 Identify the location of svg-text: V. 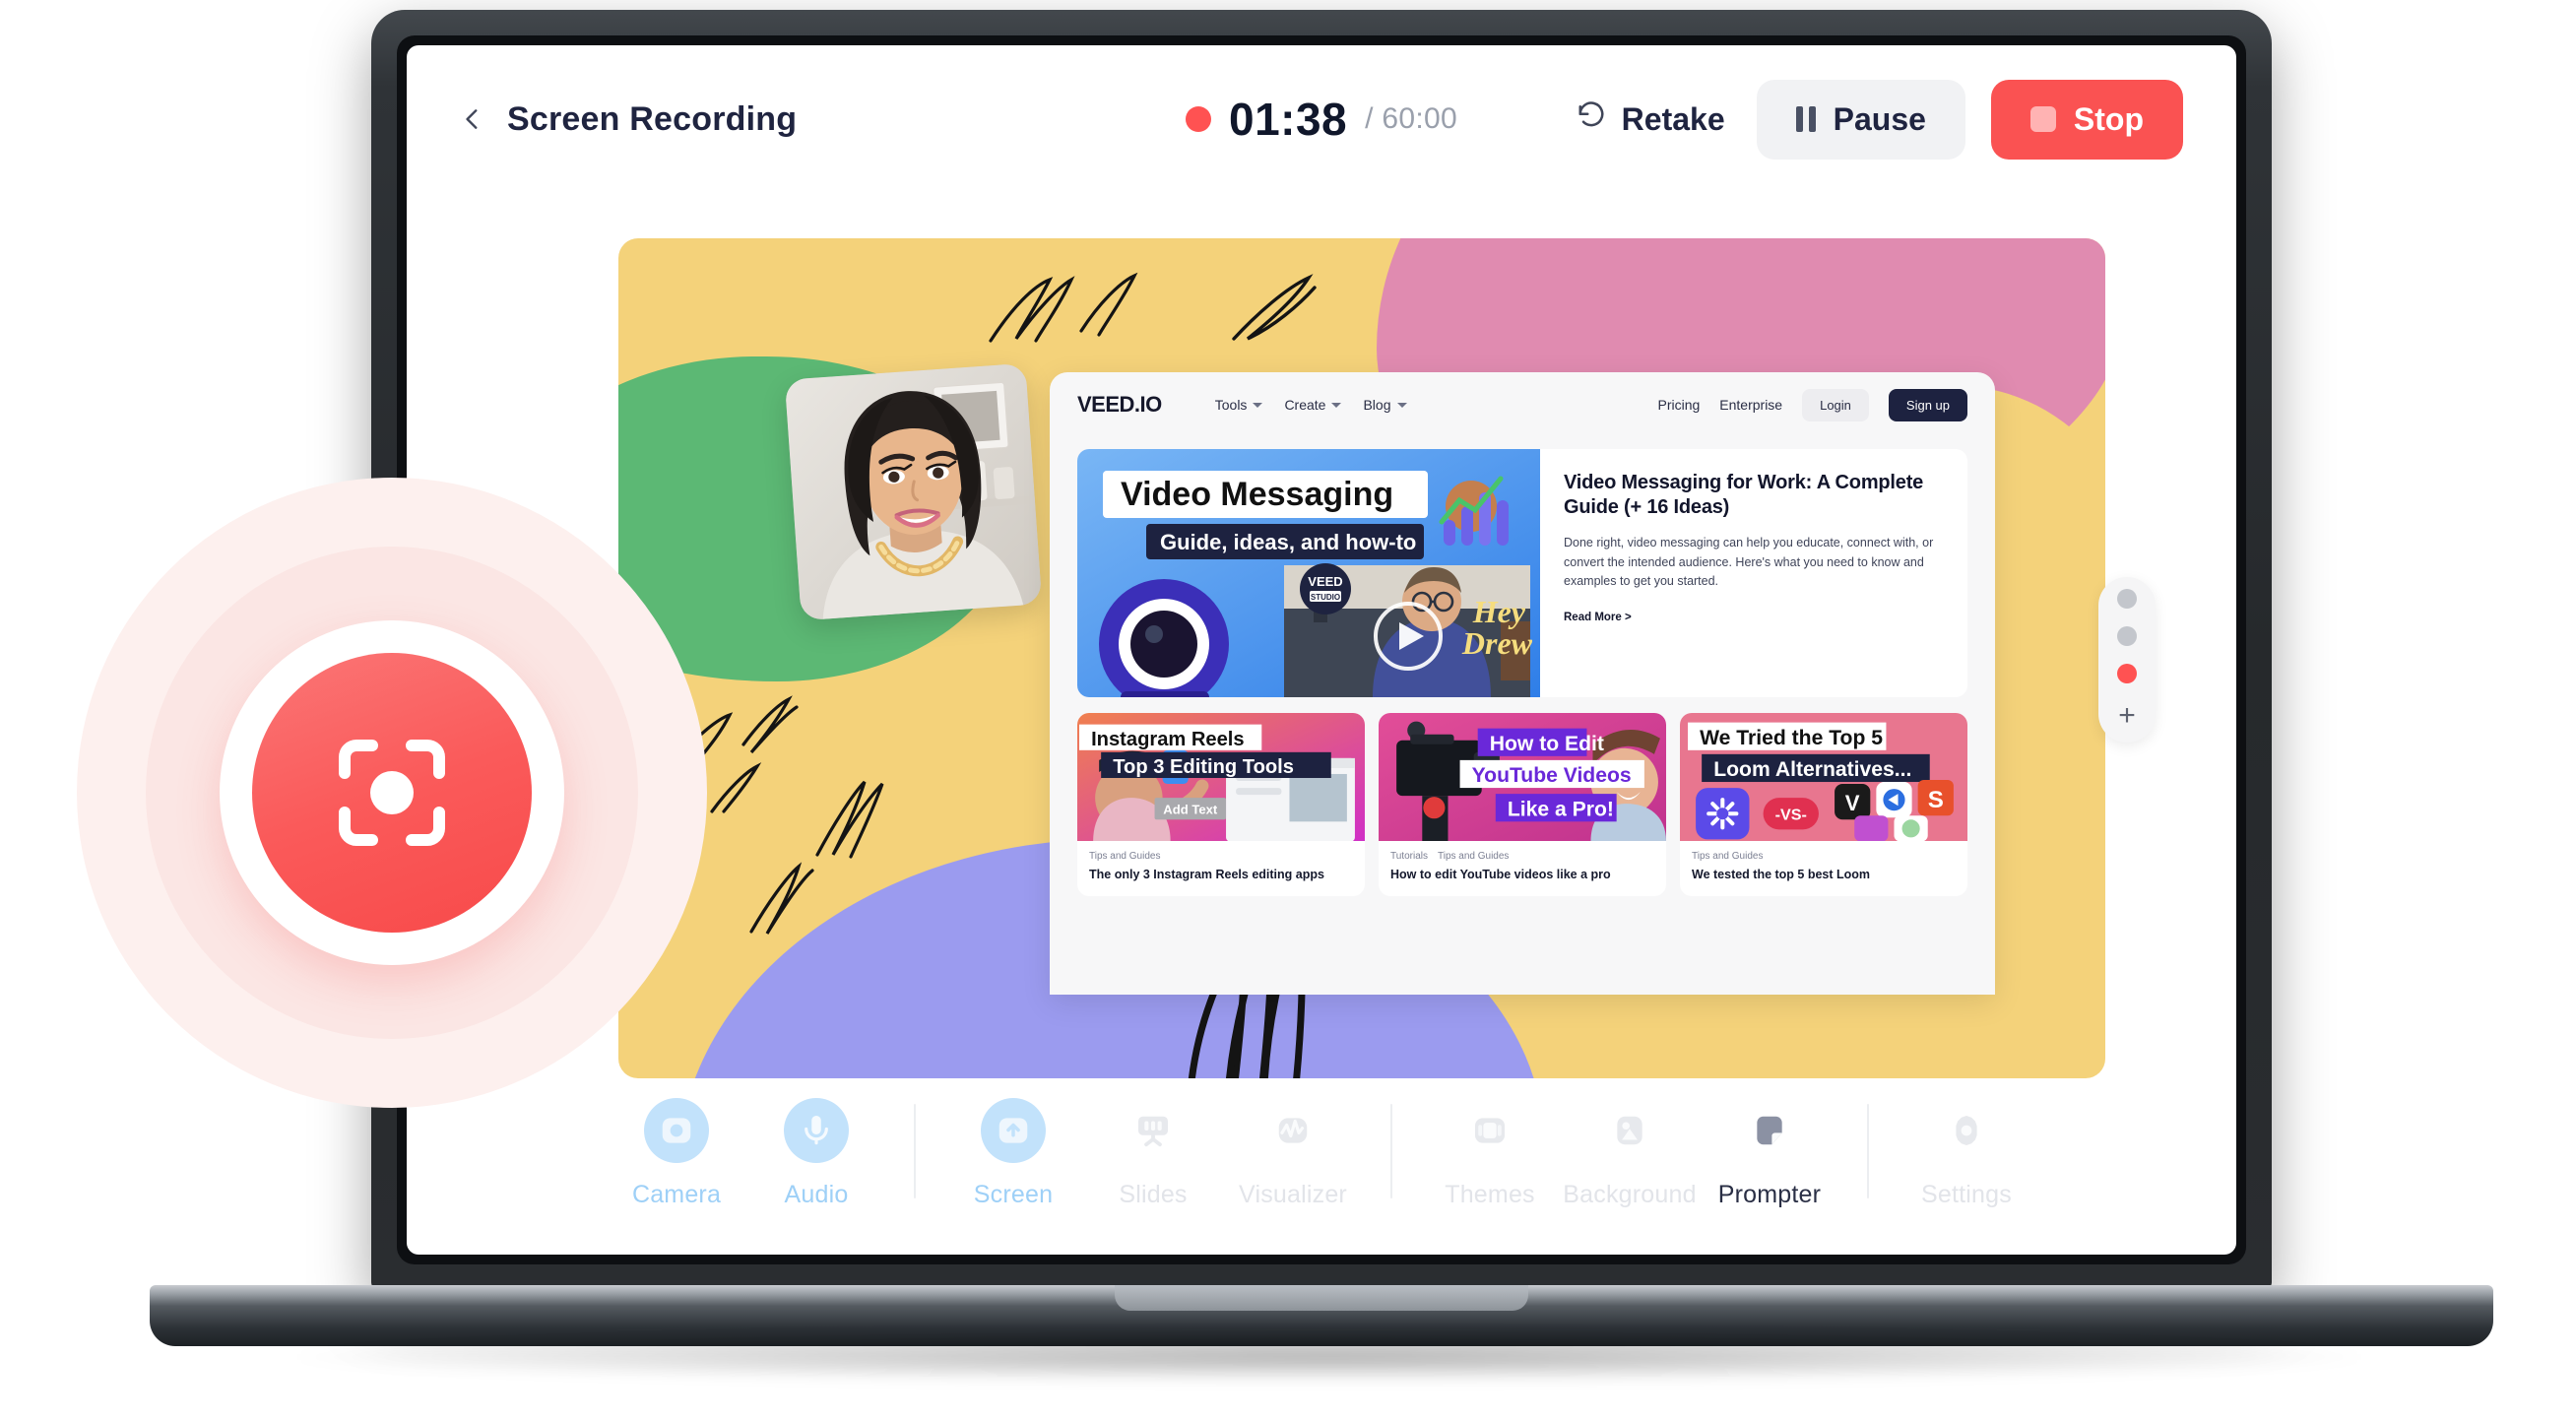
(1852, 803).